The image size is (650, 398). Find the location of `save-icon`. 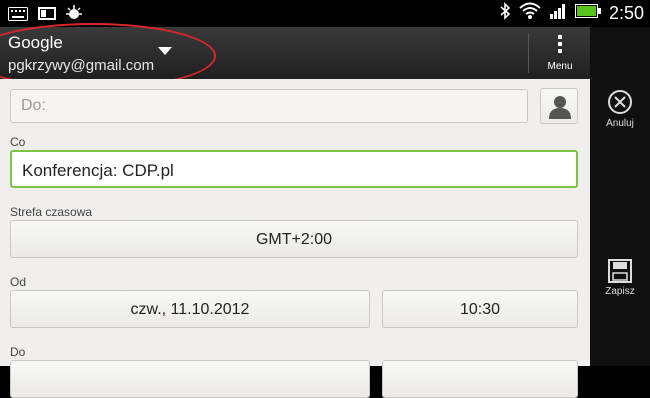

save-icon is located at coordinates (620, 271).